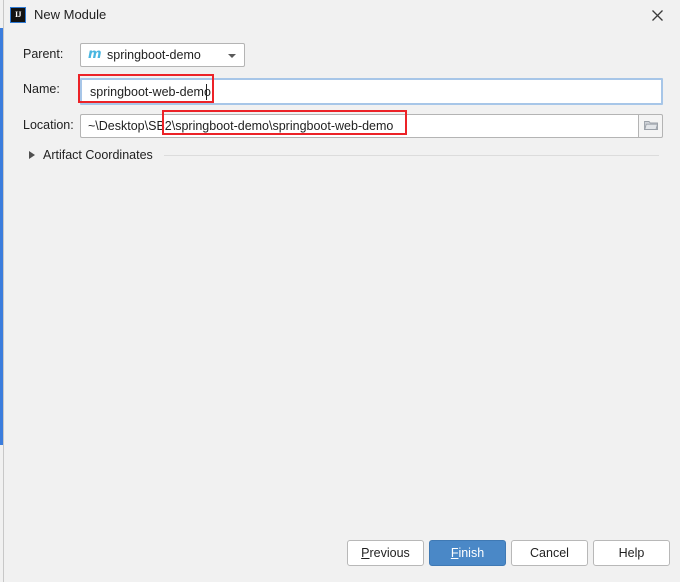  What do you see at coordinates (98, 155) in the screenshot?
I see `artifact-coordinates-label: Artifact Coordinates` at bounding box center [98, 155].